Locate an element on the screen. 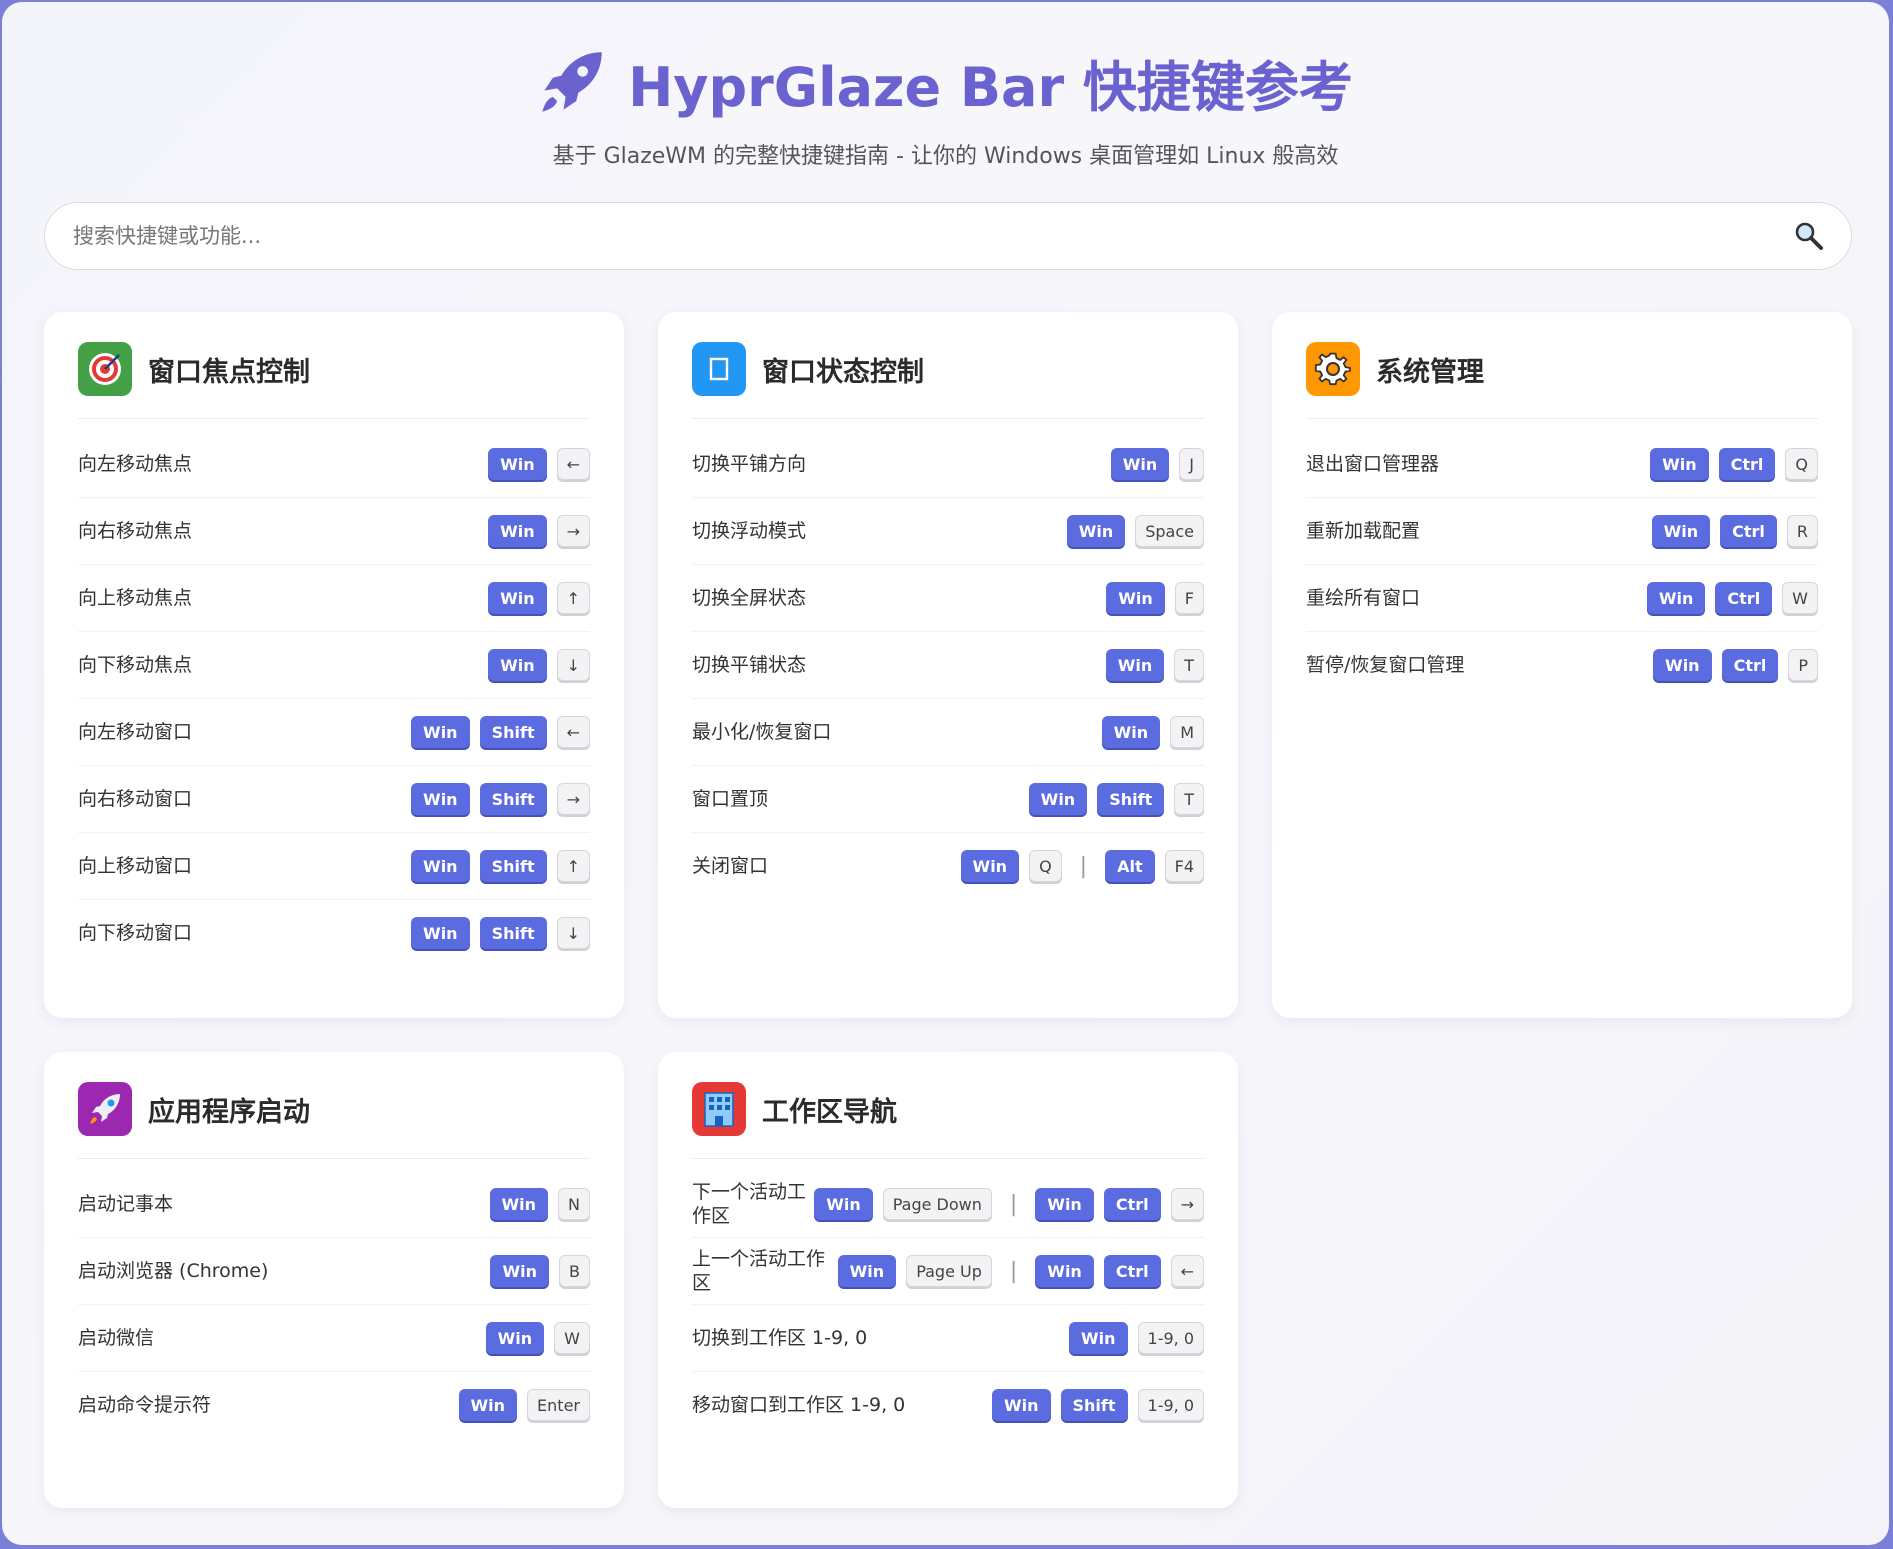  shortcut-label: 暂停/恢复窗口管理 is located at coordinates (1385, 665).